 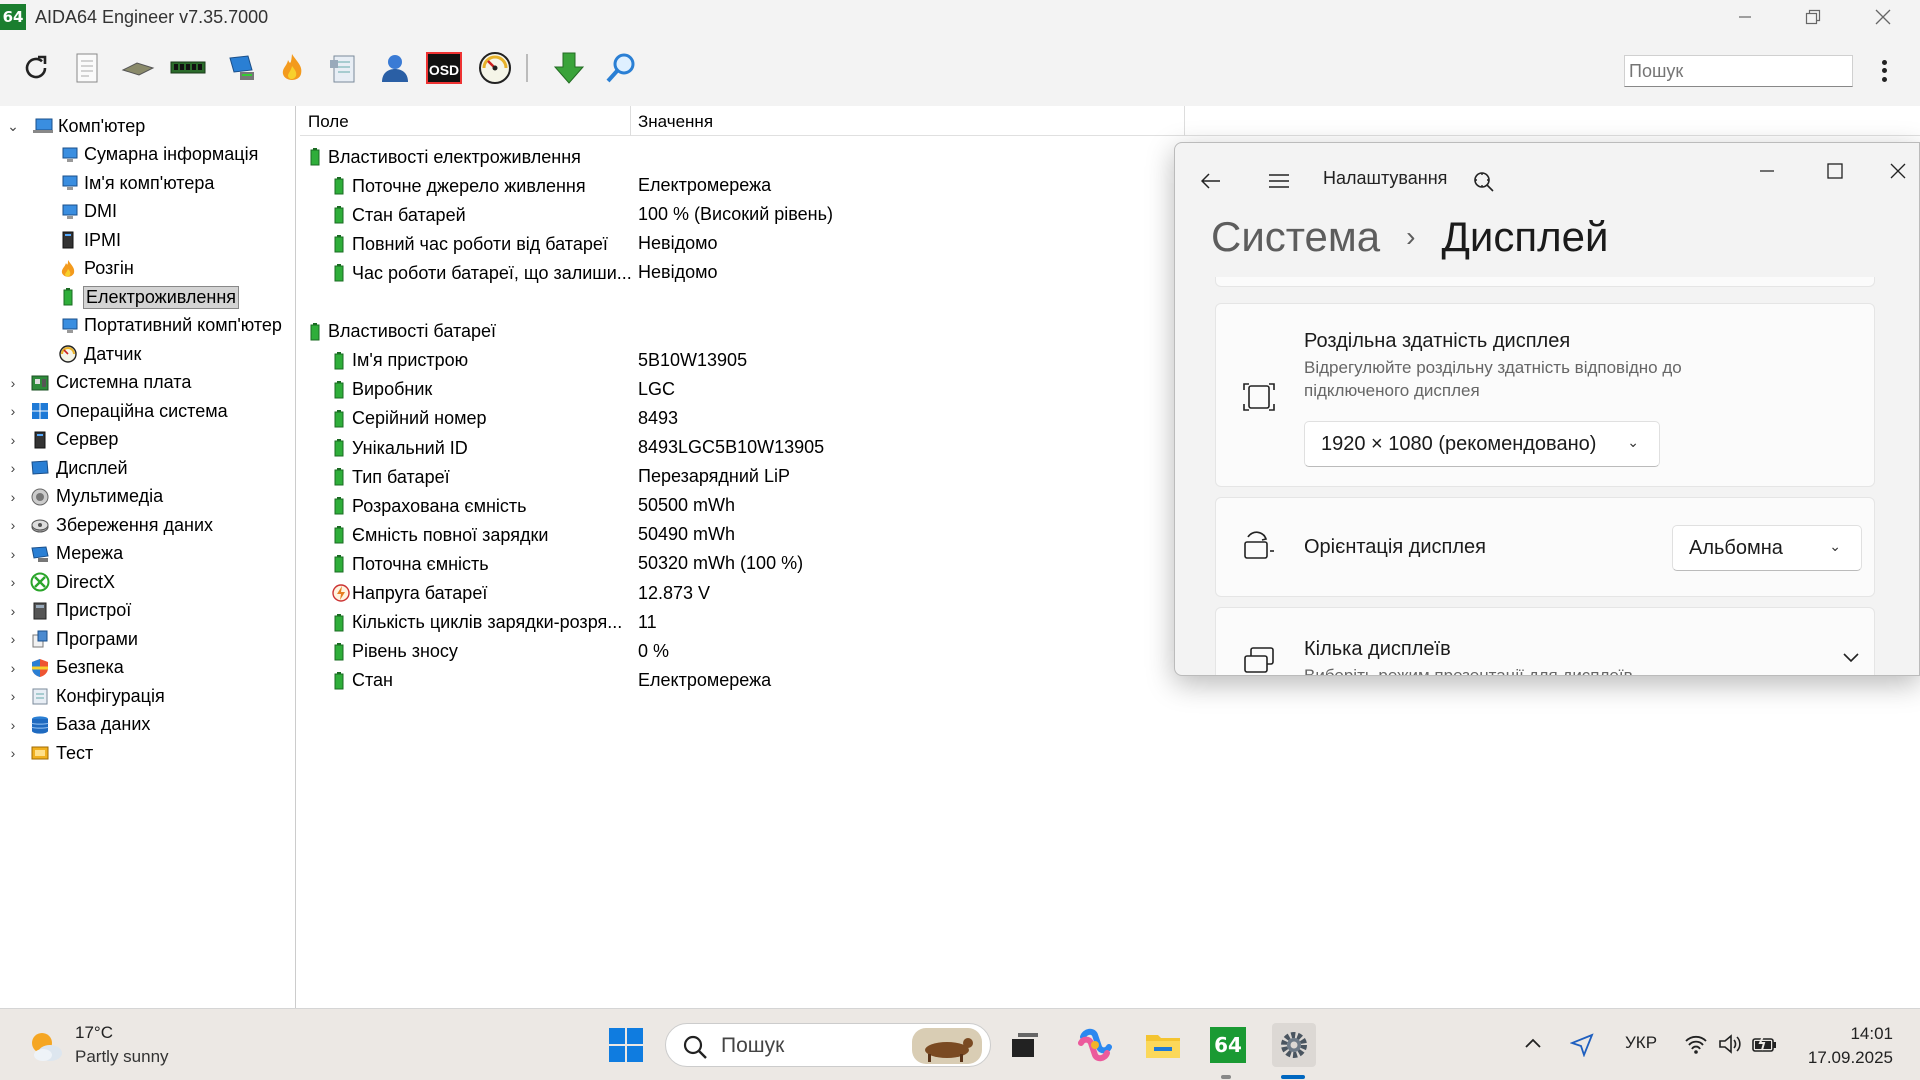 What do you see at coordinates (1533, 1043) in the screenshot?
I see `chevron-up-icon` at bounding box center [1533, 1043].